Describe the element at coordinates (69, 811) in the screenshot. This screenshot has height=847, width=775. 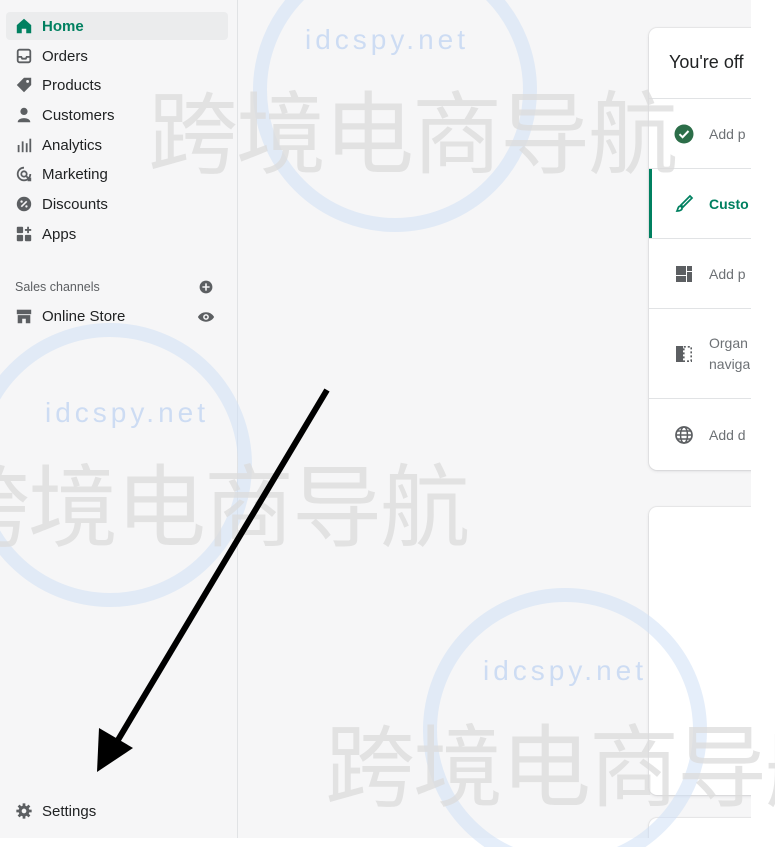
I see `sidebar-item-label: Settings` at that location.